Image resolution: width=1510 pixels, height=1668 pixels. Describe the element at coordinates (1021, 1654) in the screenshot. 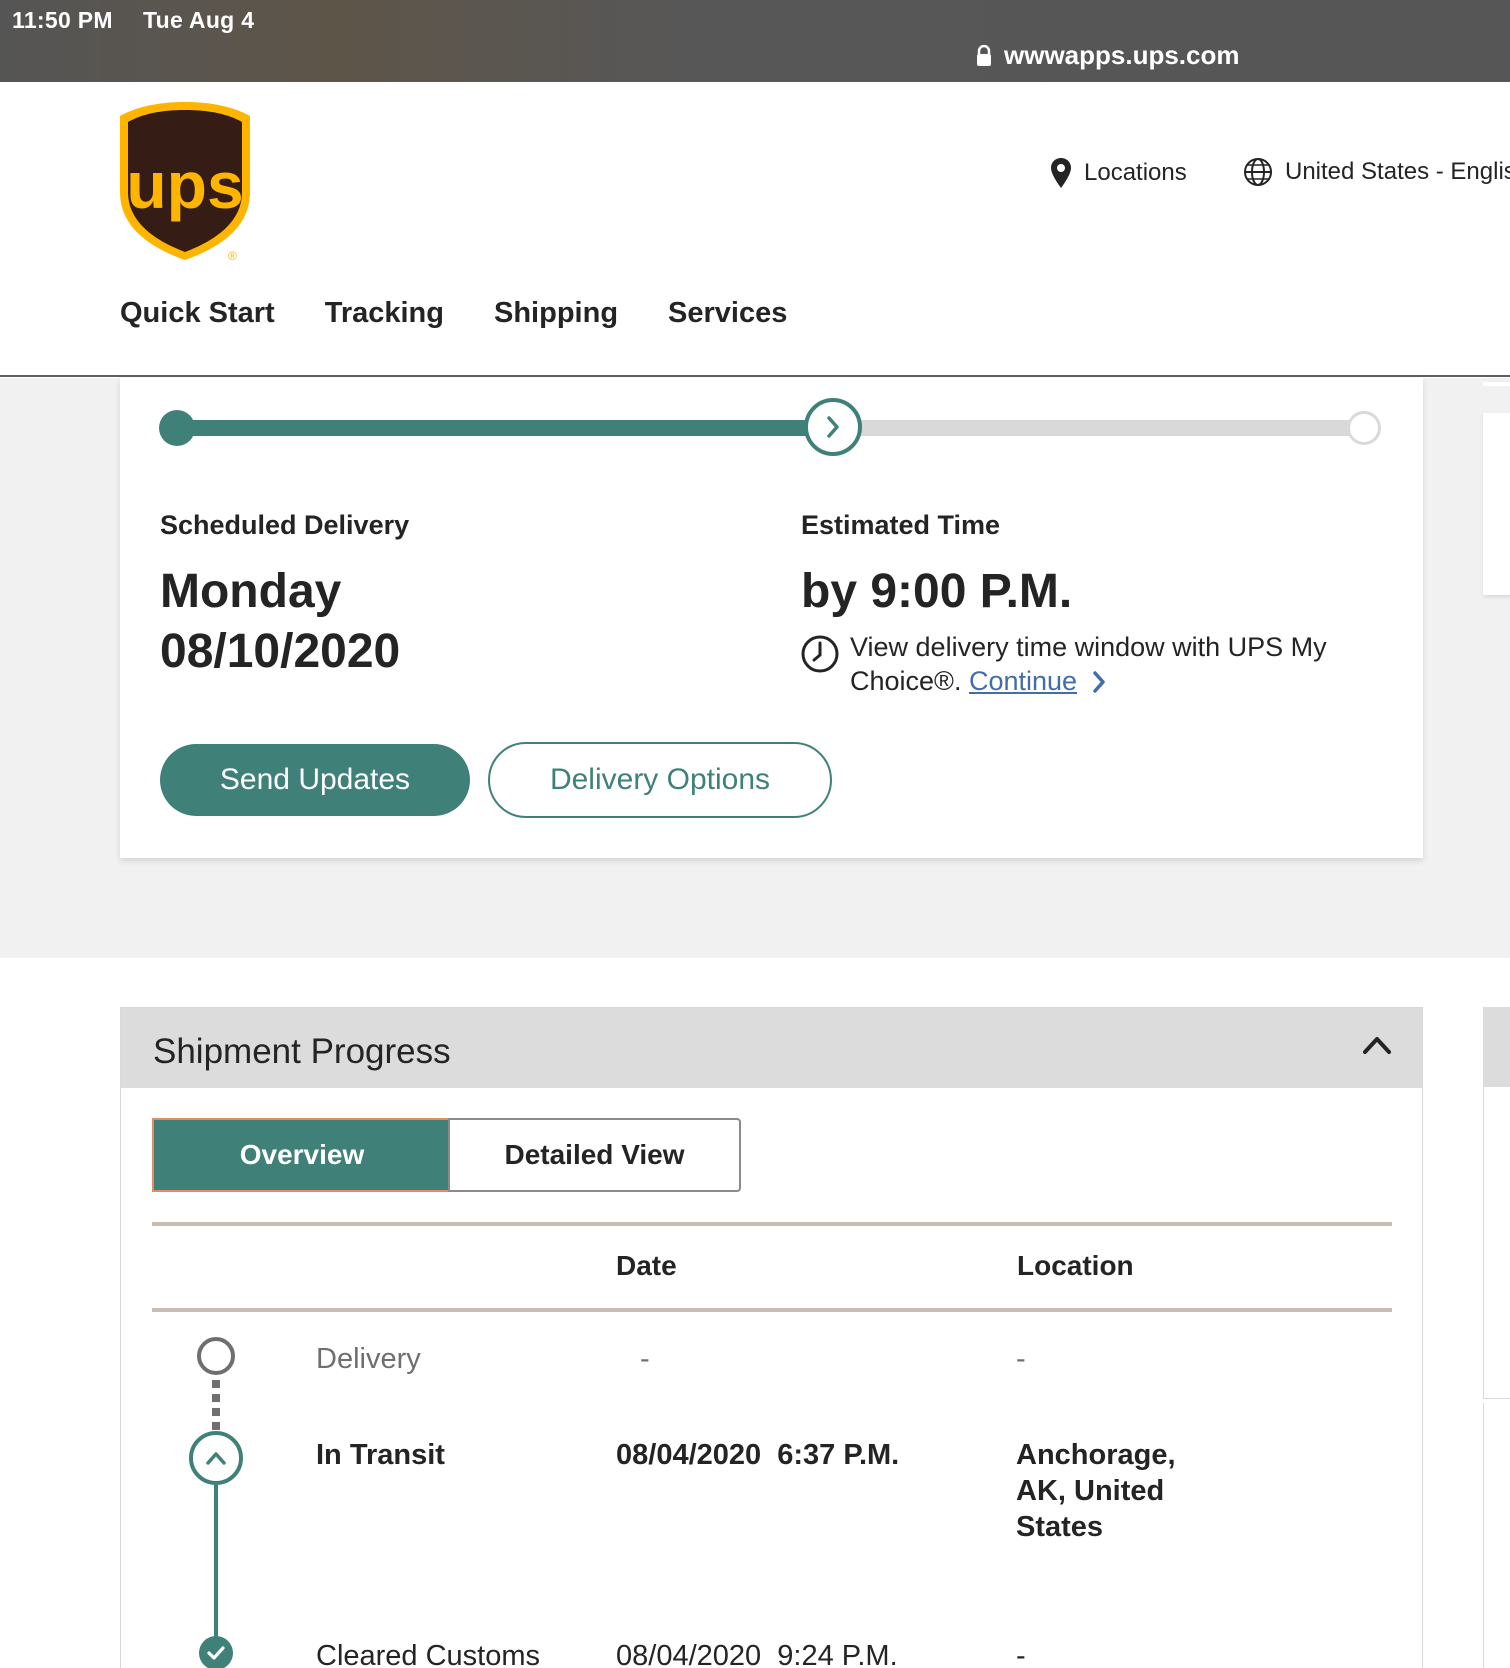

I see `row-cleared-customs-location: -` at that location.